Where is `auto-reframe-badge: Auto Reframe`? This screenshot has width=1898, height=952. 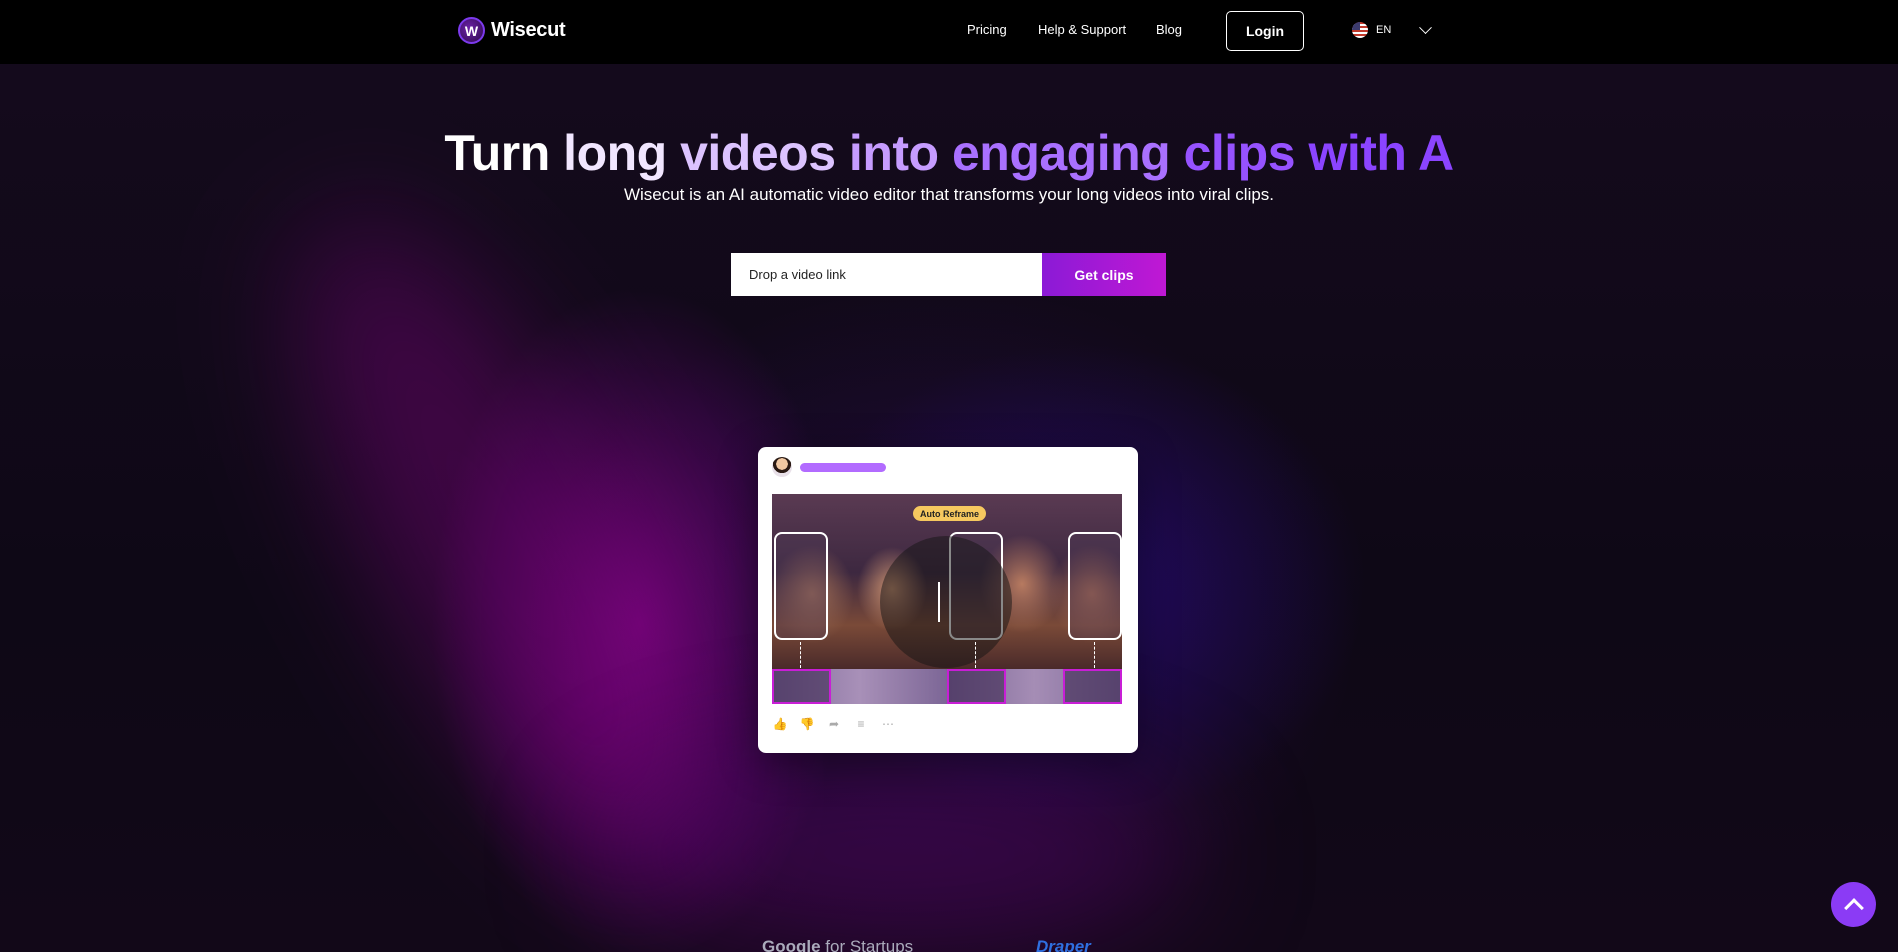 auto-reframe-badge: Auto Reframe is located at coordinates (950, 513).